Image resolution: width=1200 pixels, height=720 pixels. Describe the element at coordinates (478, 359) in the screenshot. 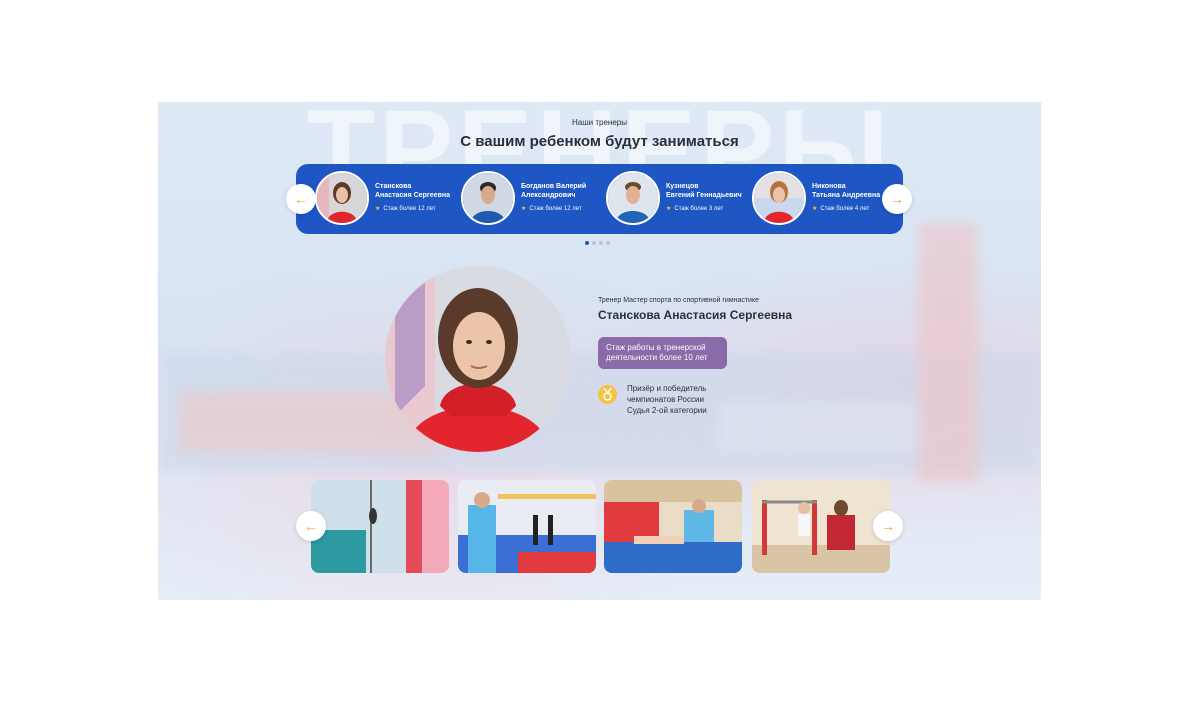

I see `coach-photo` at that location.